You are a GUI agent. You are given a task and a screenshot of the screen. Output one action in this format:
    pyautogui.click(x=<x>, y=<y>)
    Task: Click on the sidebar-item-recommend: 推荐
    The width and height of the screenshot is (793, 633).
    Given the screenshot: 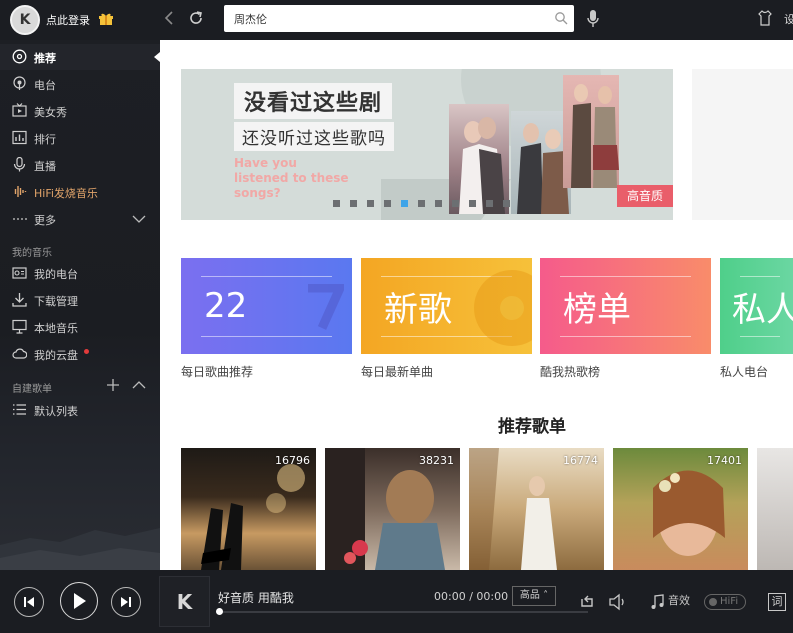 What is the action you would take?
    pyautogui.click(x=80, y=57)
    